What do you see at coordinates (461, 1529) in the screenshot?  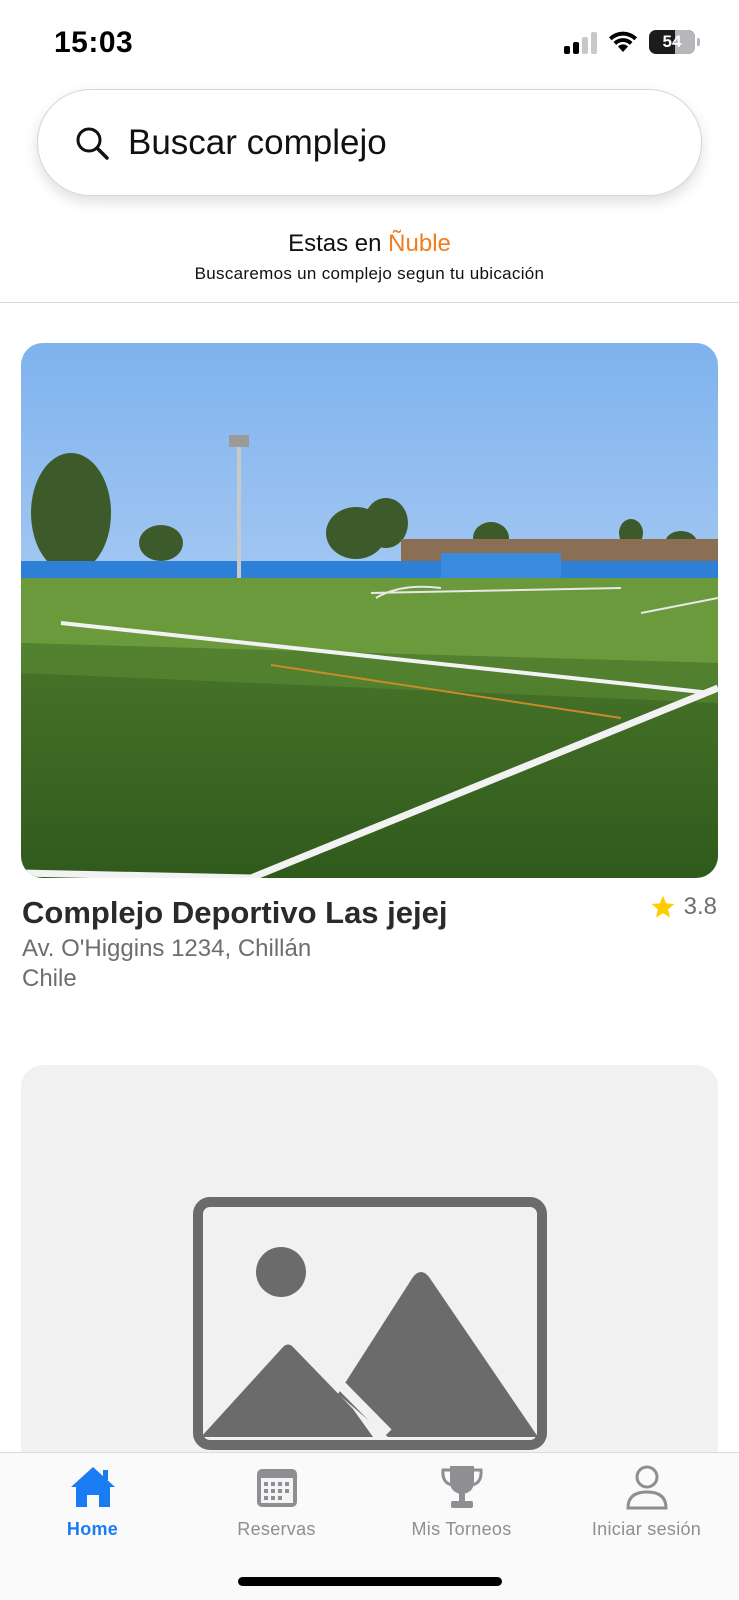 I see `tab-label: Mis Torneos` at bounding box center [461, 1529].